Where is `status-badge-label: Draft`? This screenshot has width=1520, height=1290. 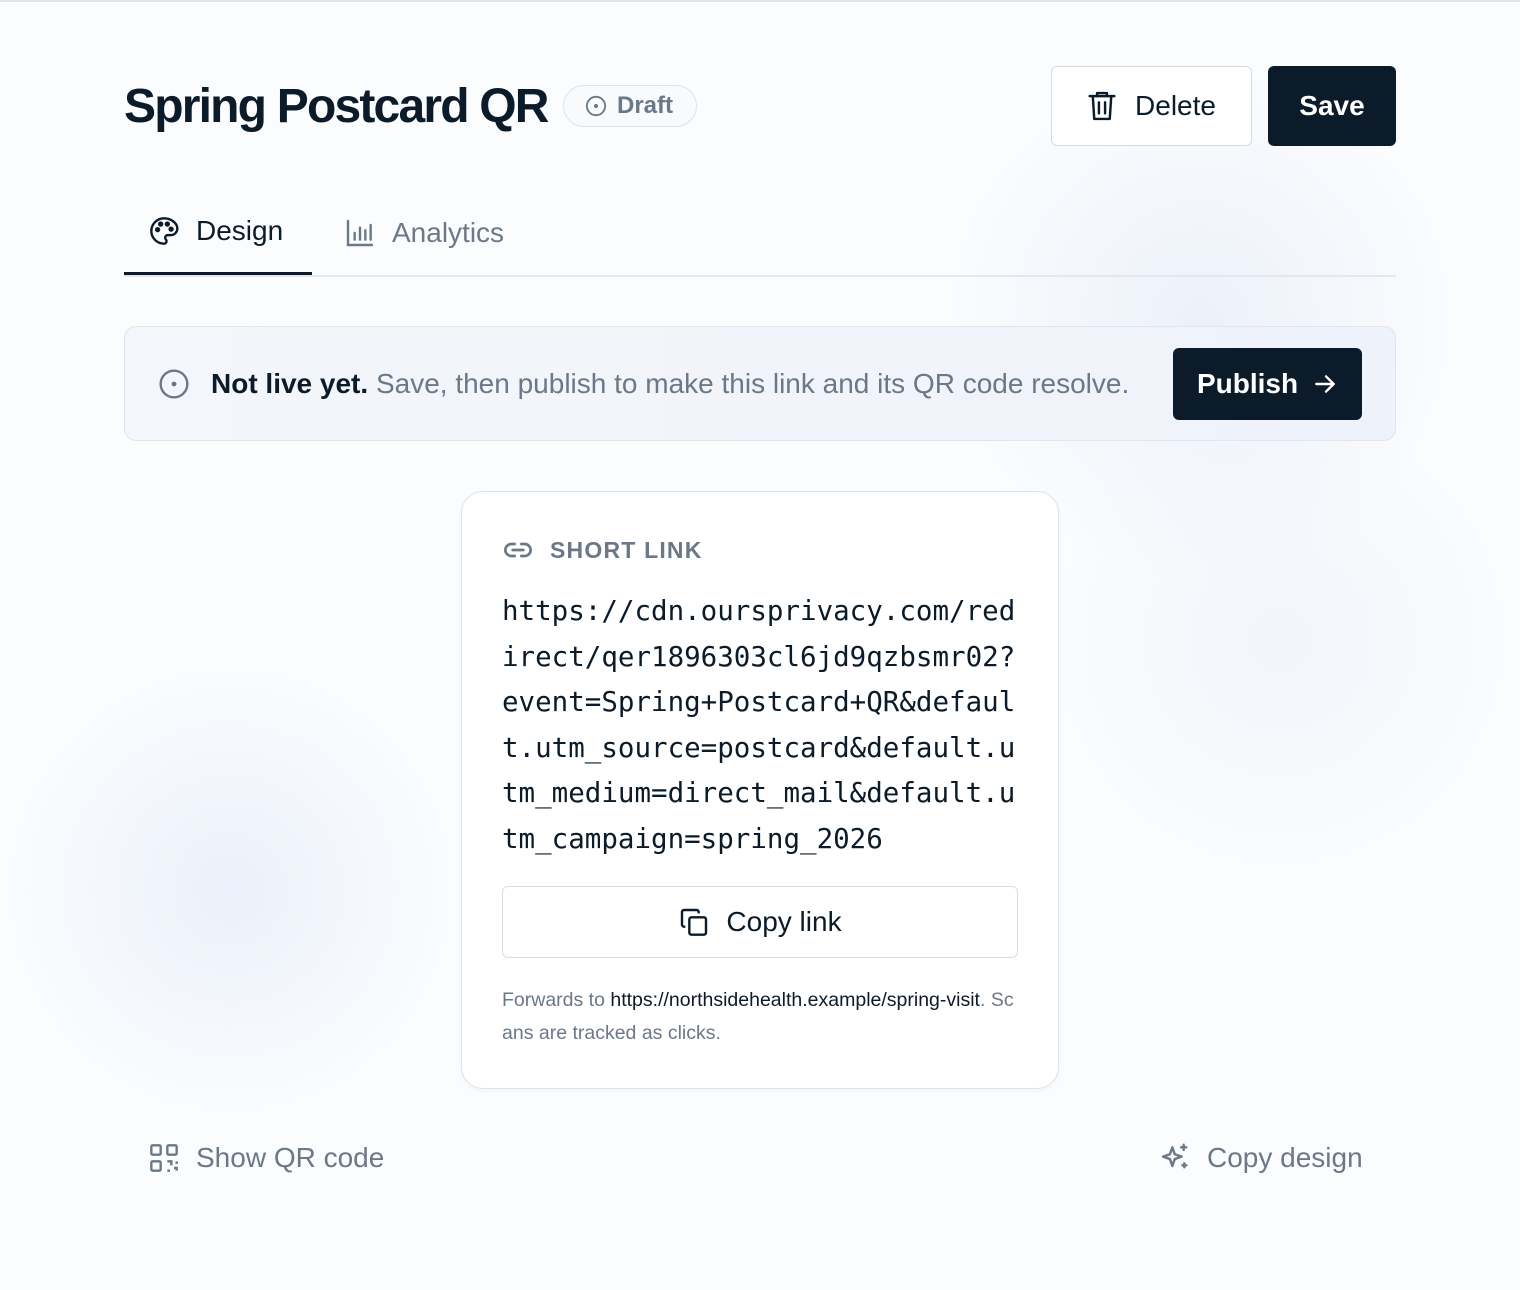
status-badge-label: Draft is located at coordinates (645, 105).